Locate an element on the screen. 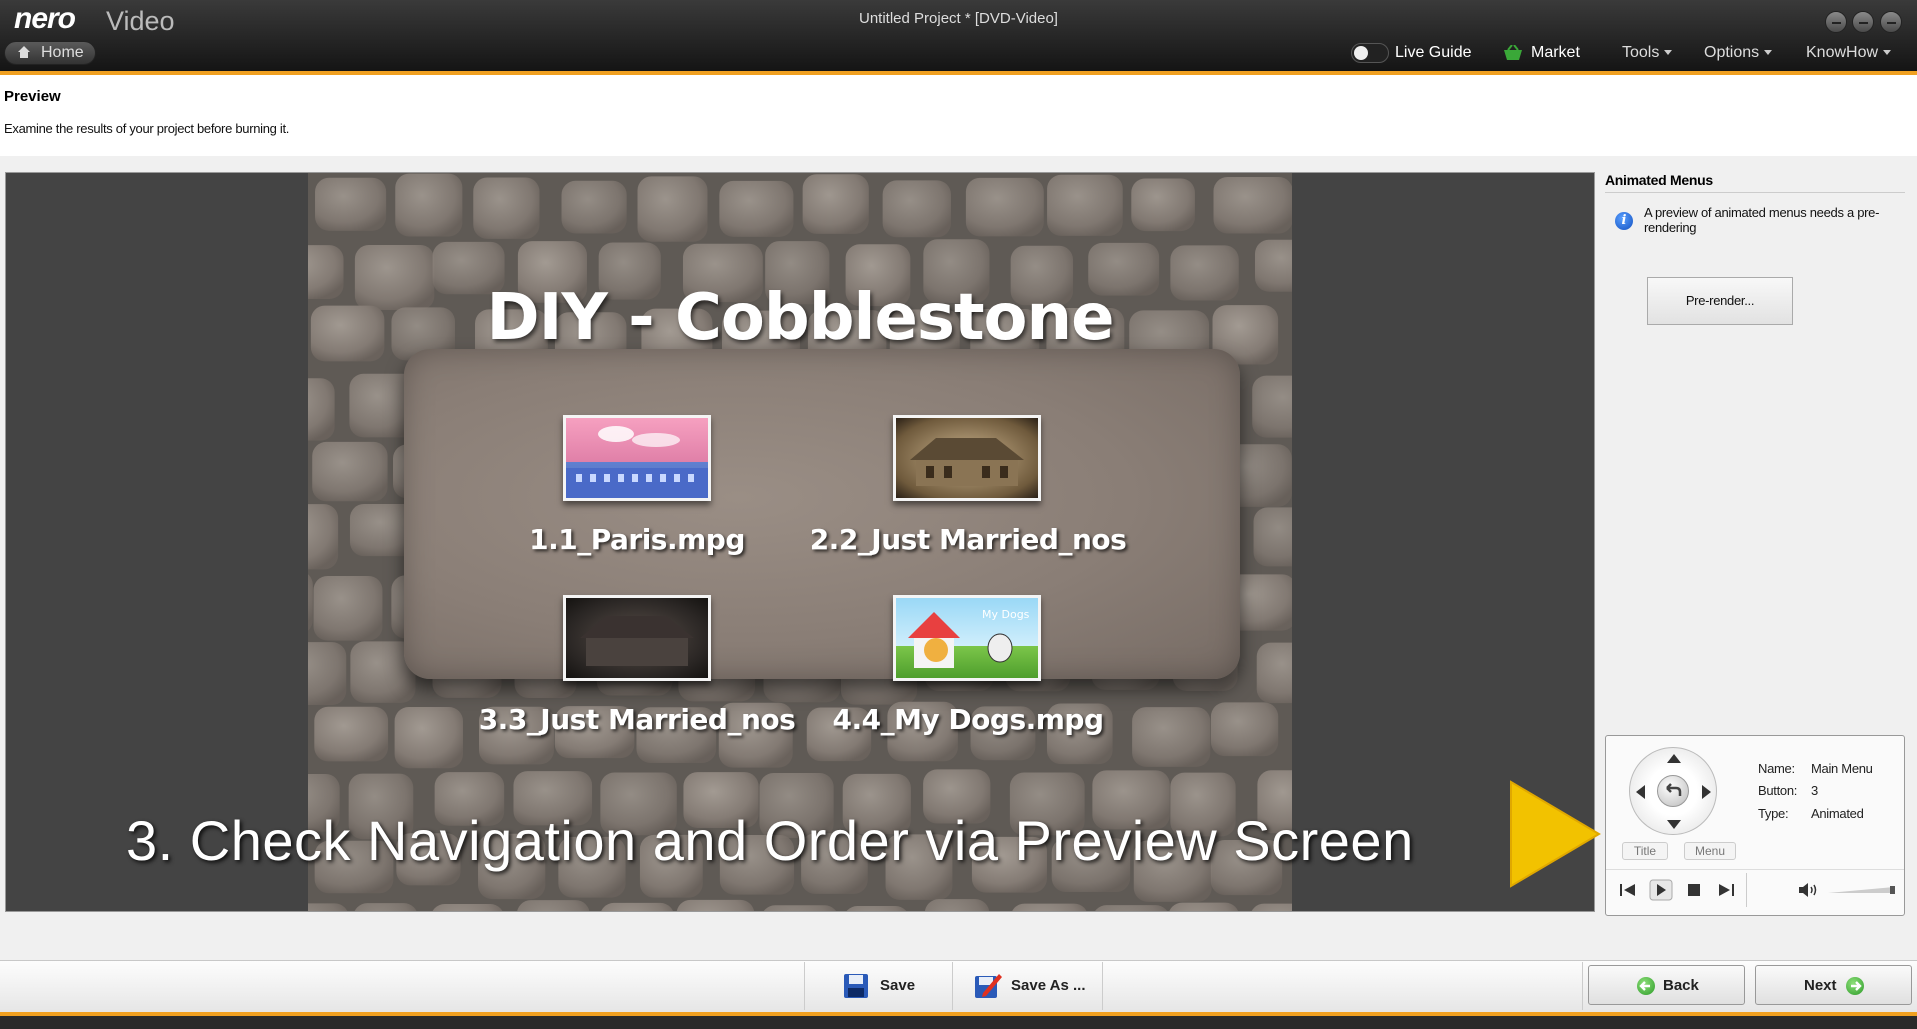 The width and height of the screenshot is (1917, 1029). tools-menu: Tools is located at coordinates (1647, 53).